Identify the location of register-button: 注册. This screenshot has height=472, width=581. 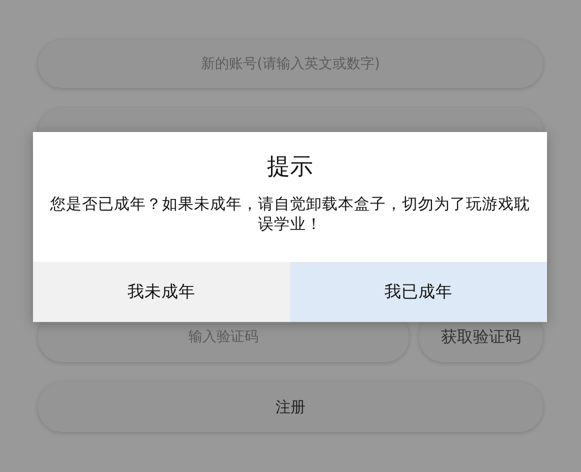
(290, 407).